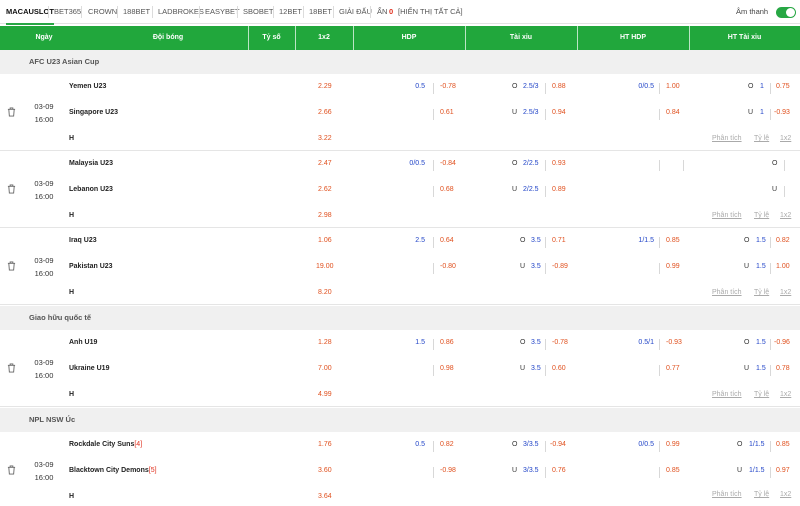  Describe the element at coordinates (325, 163) in the screenshot. I see `odds-1x2-home: 2.47` at that location.